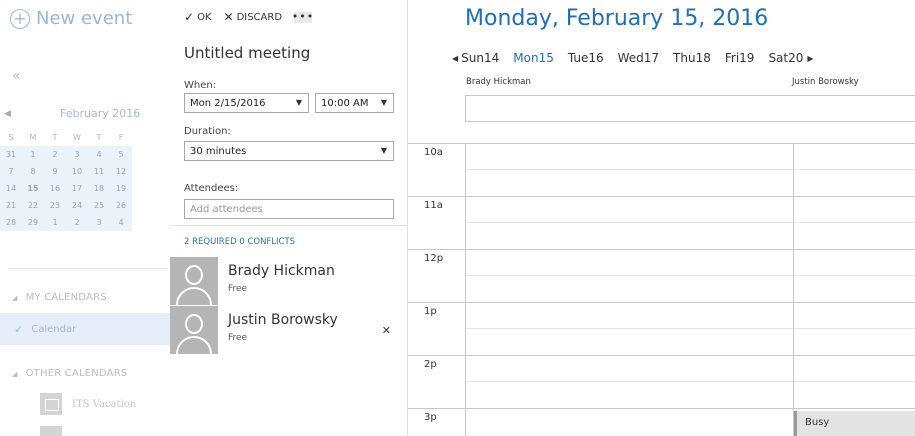  I want to click on previous-day-icon: ◀, so click(455, 58).